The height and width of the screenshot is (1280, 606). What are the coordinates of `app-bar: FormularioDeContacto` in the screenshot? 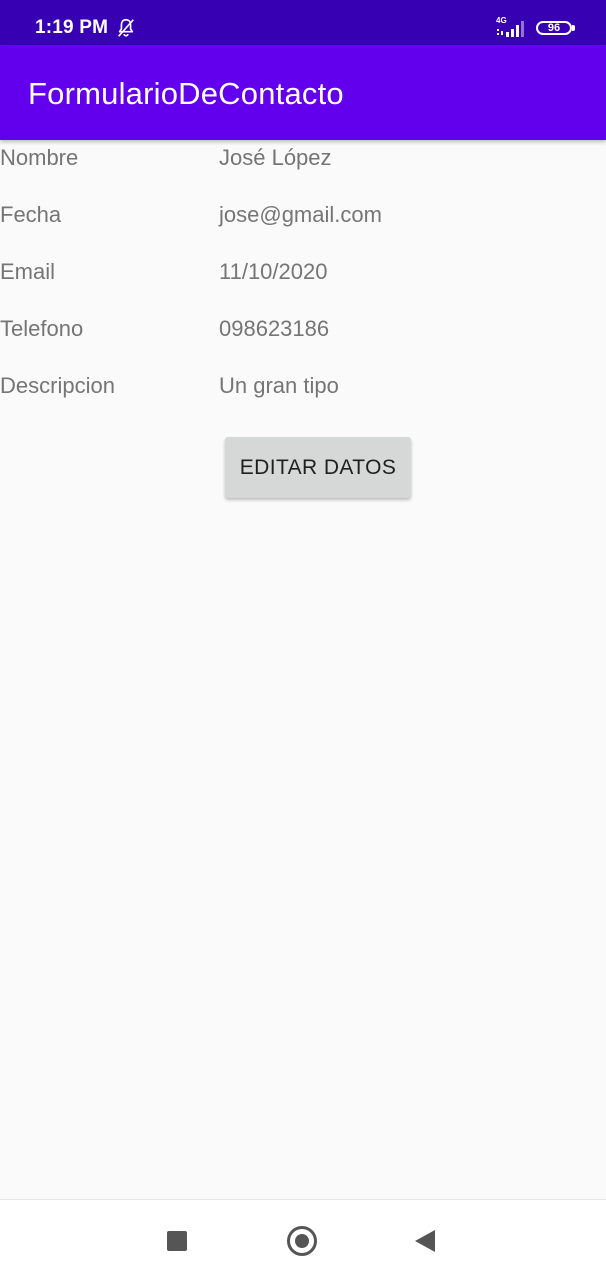 It's located at (303, 92).